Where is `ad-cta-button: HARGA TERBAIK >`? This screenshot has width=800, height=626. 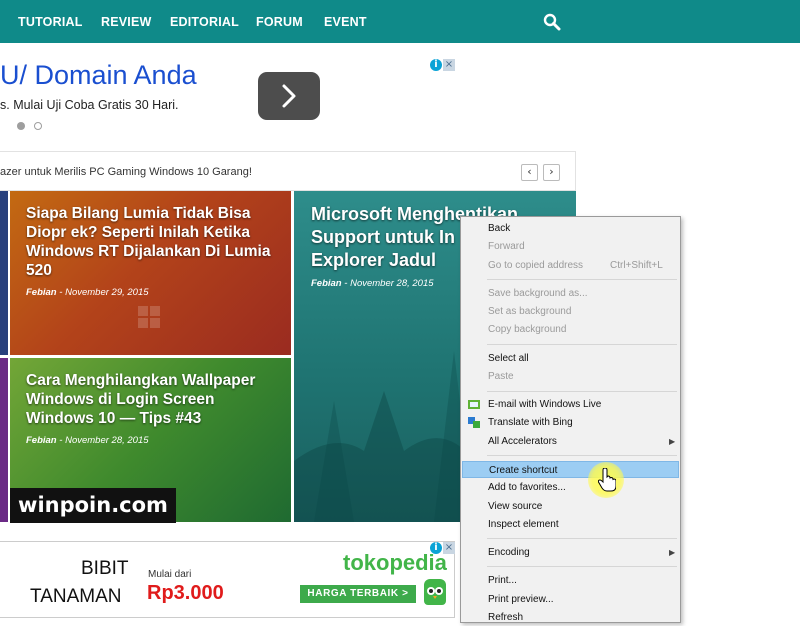
ad-cta-button: HARGA TERBAIK > is located at coordinates (358, 594).